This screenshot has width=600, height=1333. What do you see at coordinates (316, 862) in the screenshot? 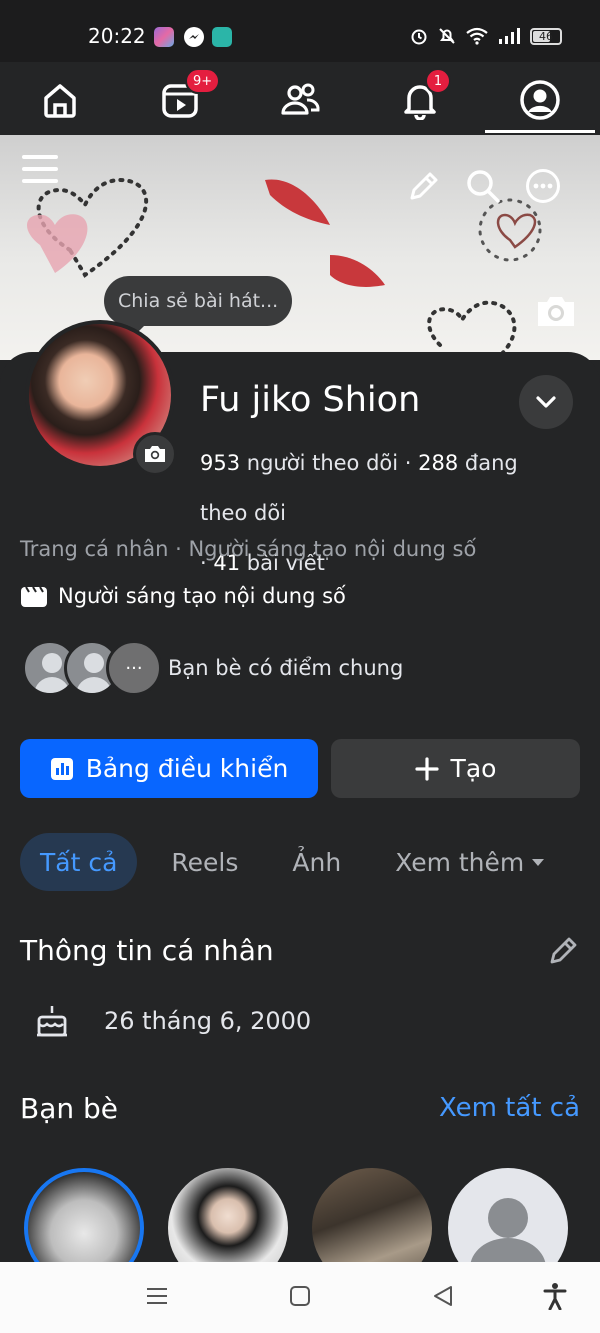
I see `tab-photos: Ảnh` at bounding box center [316, 862].